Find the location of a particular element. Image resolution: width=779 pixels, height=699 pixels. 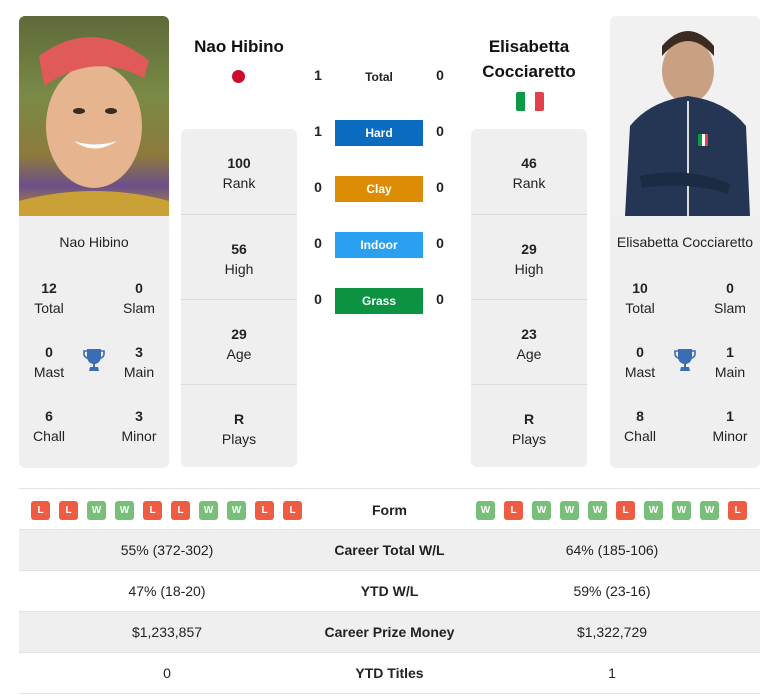

comparison-label: Career Total W/L is located at coordinates (389, 550).